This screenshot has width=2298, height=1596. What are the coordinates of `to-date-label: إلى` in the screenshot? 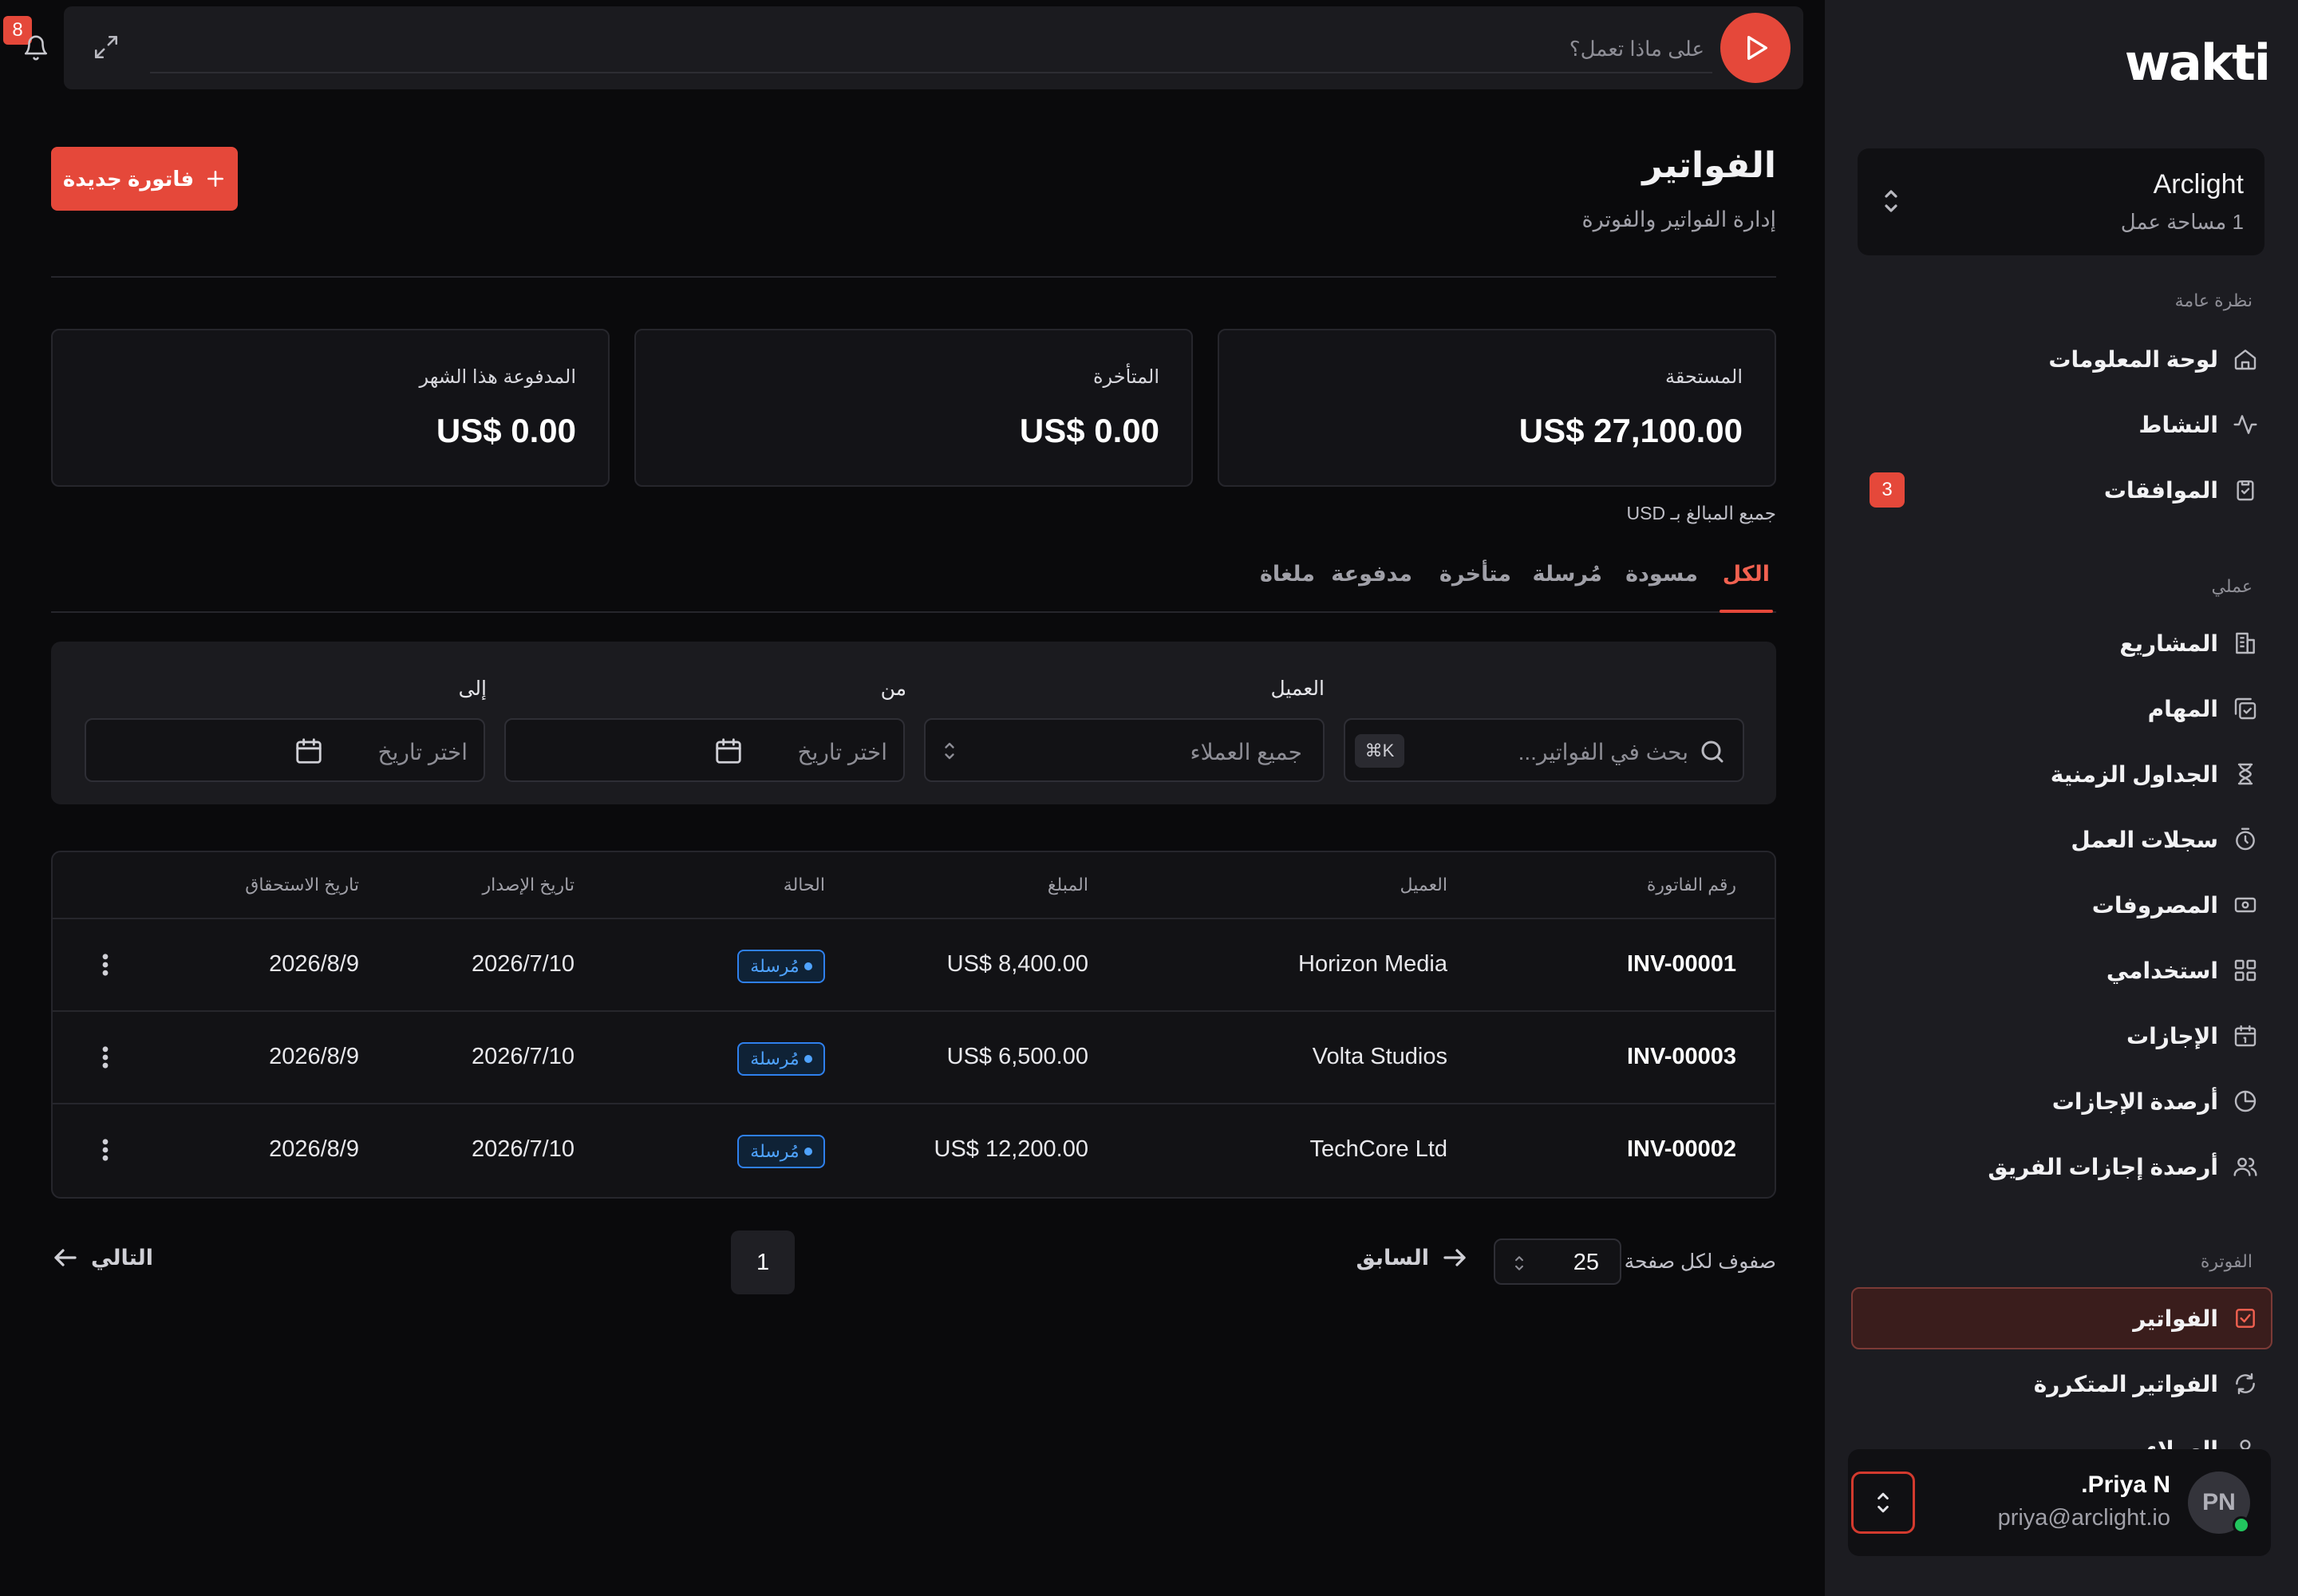 It's located at (472, 689).